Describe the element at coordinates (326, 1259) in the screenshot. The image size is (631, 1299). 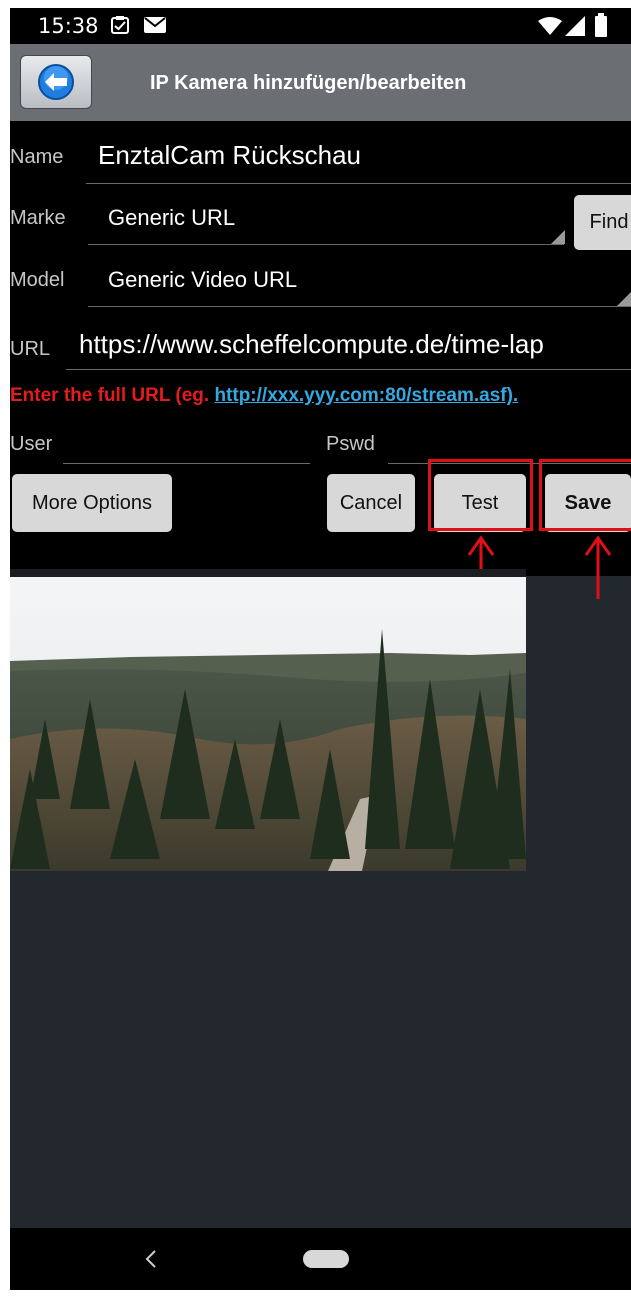
I see `nav-home-pill` at that location.